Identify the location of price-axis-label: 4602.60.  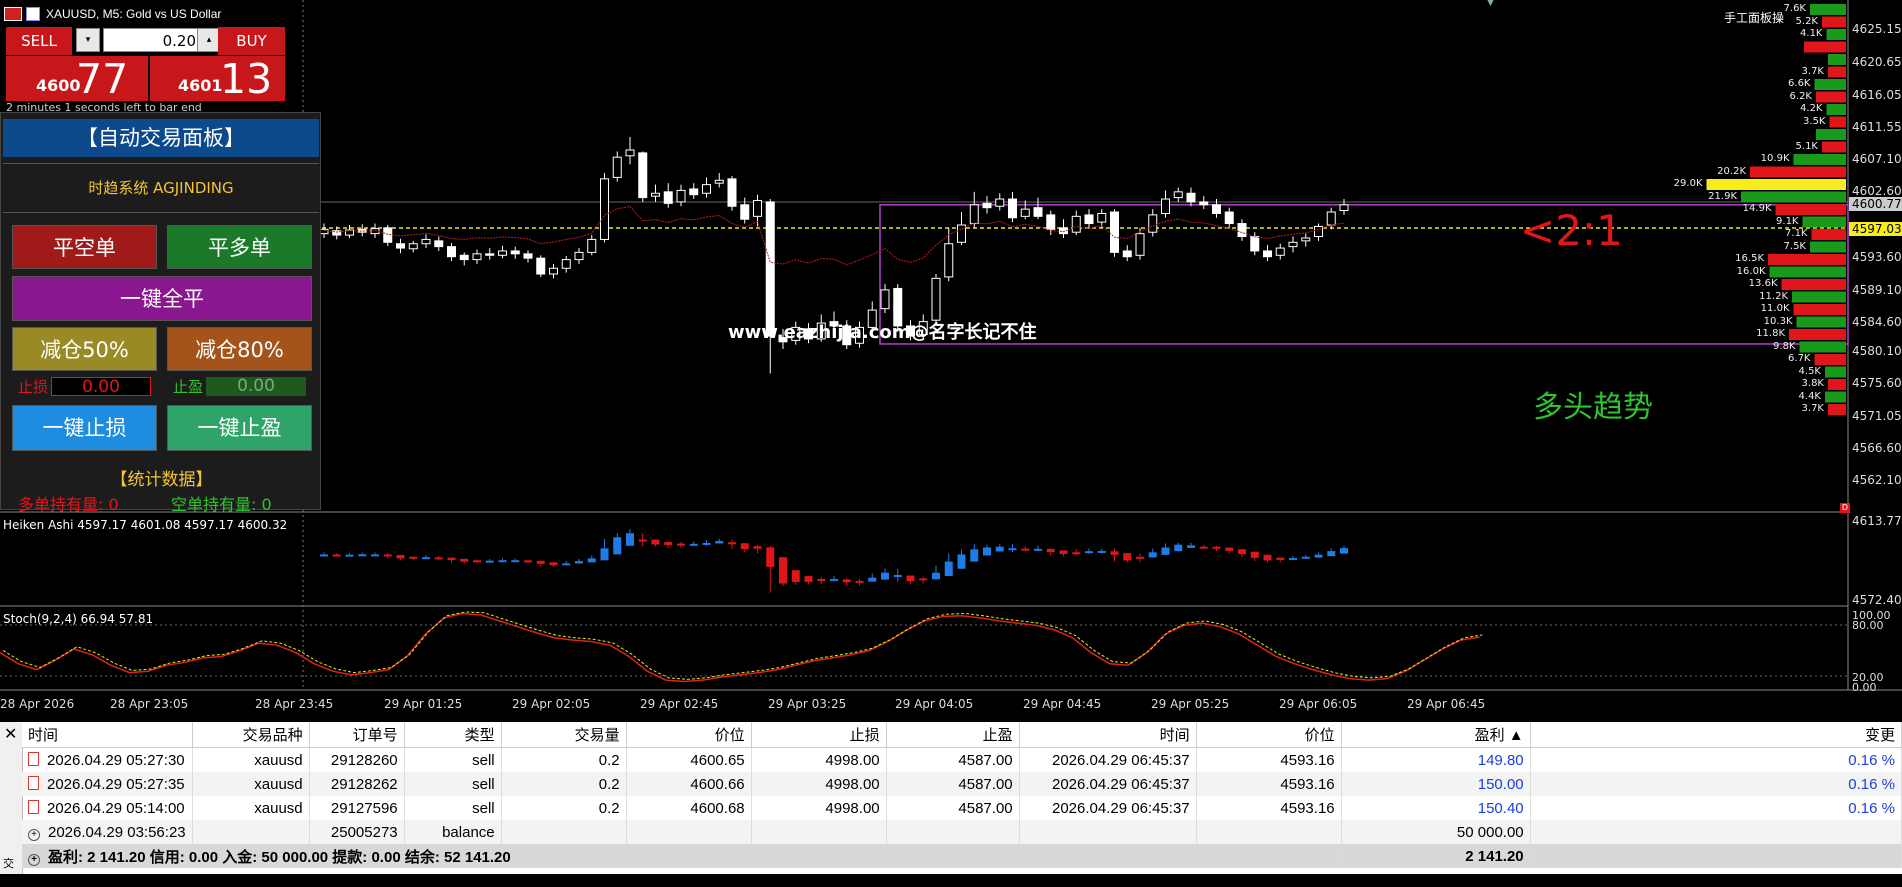
(1877, 191).